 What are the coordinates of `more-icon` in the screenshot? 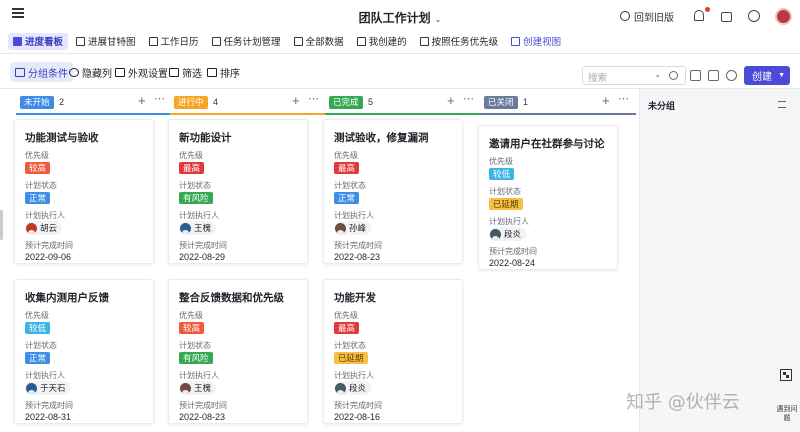 It's located at (731, 75).